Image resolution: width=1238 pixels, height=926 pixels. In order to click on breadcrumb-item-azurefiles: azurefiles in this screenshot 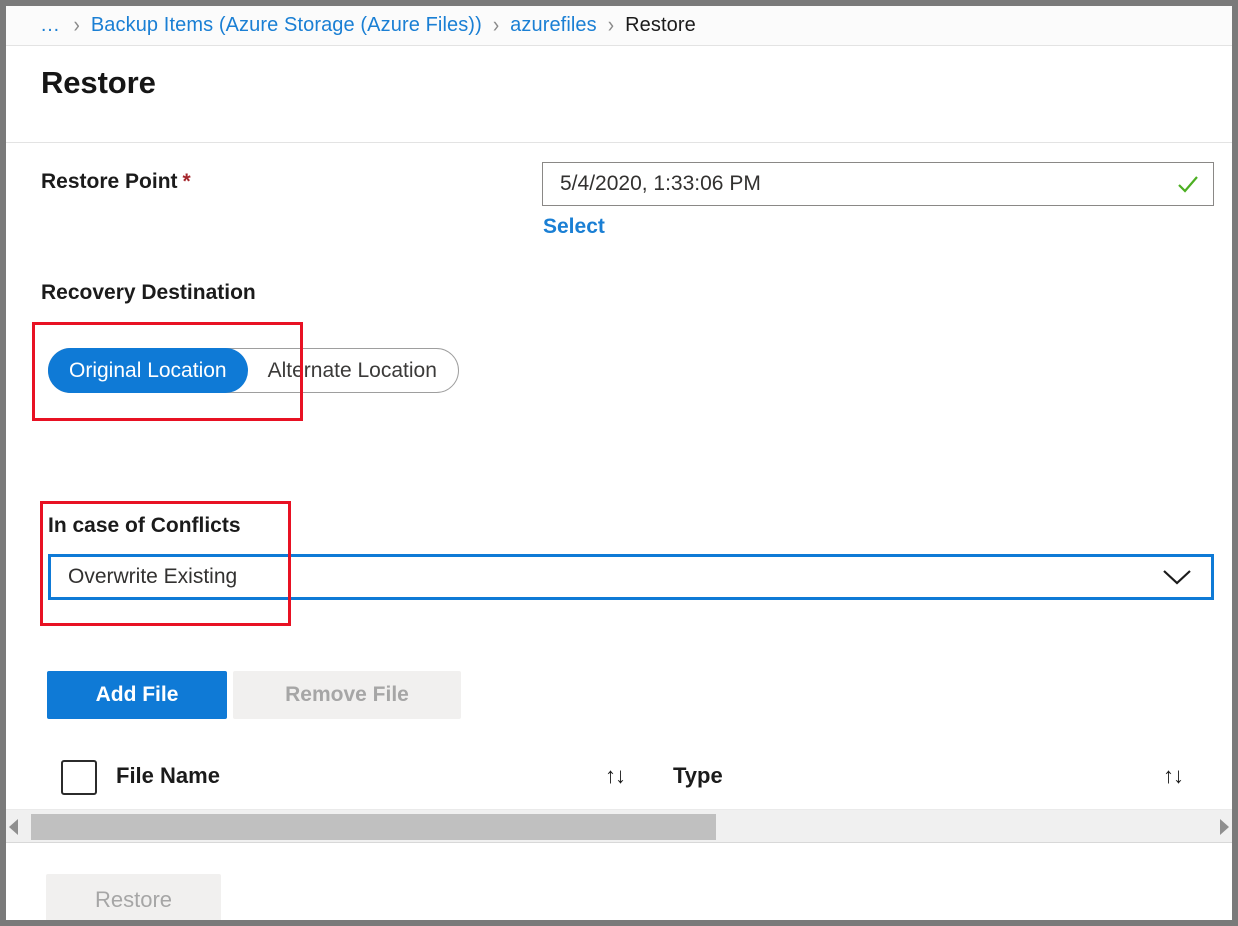, I will do `click(553, 25)`.